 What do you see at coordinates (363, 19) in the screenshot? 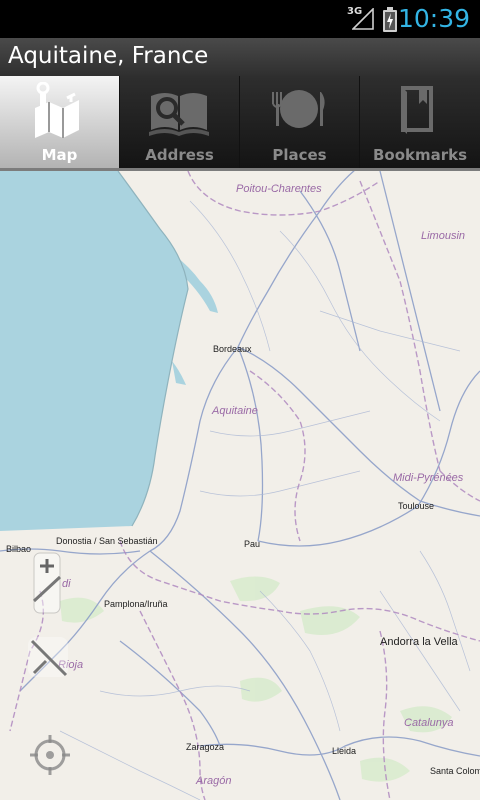
I see `signal-icon` at bounding box center [363, 19].